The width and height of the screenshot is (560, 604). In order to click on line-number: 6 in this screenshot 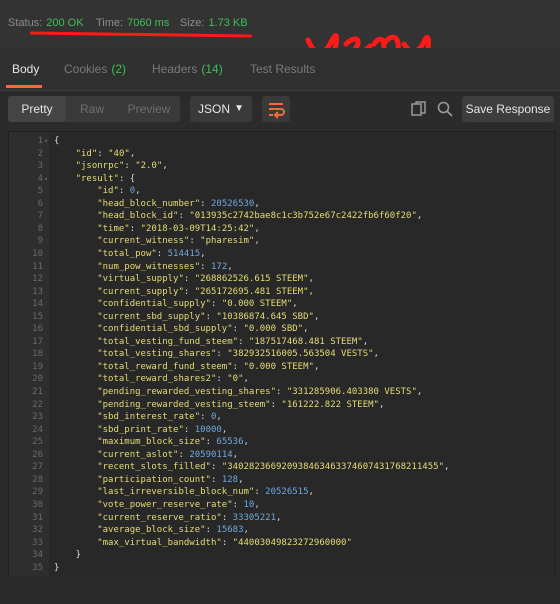, I will do `click(40, 203)`.